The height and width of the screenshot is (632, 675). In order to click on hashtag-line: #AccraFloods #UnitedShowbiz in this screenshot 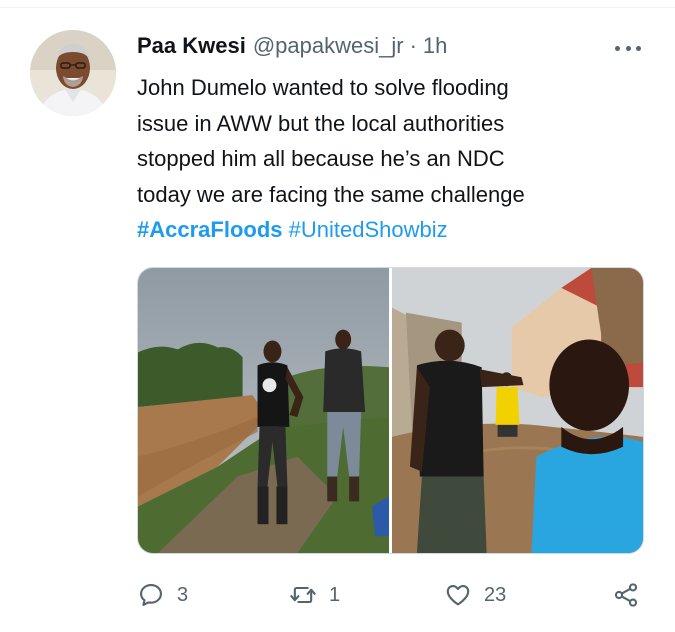, I will do `click(387, 230)`.